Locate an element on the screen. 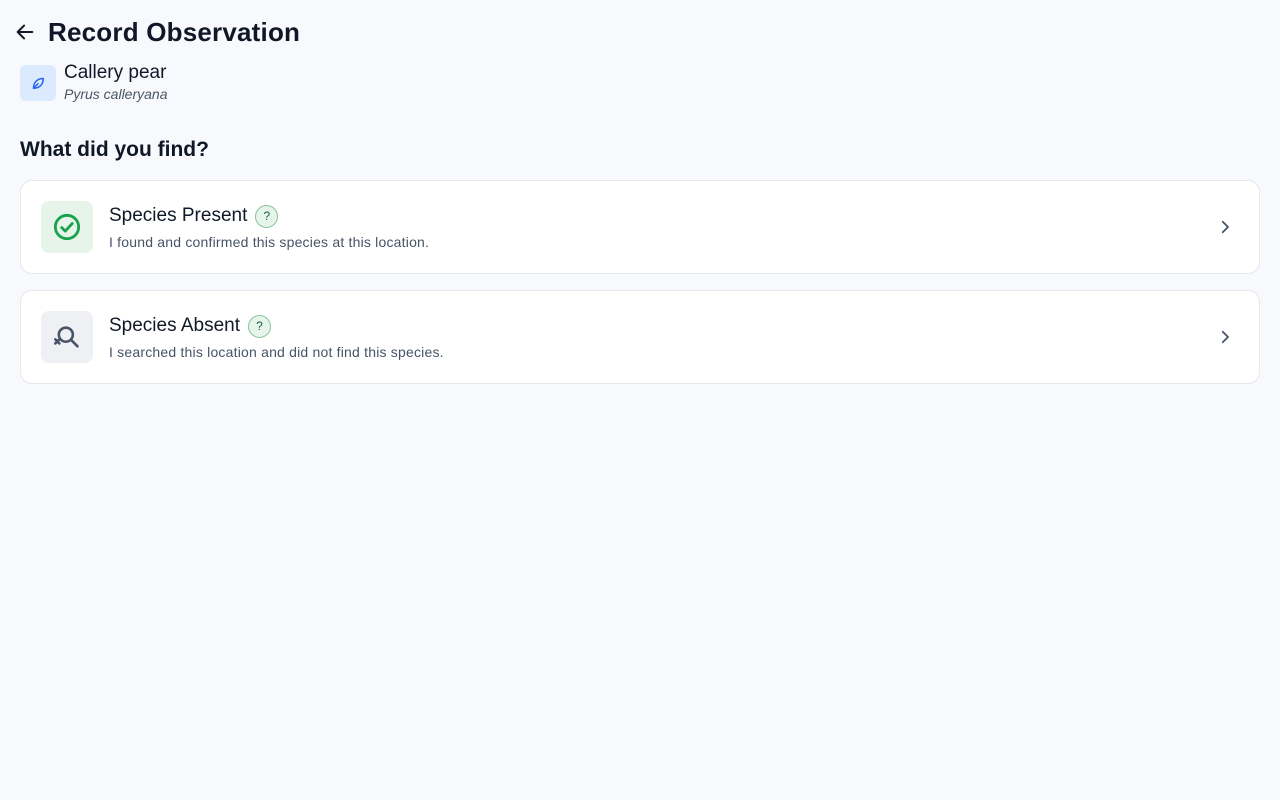 The image size is (1280, 800). present-icon-badge is located at coordinates (67, 227).